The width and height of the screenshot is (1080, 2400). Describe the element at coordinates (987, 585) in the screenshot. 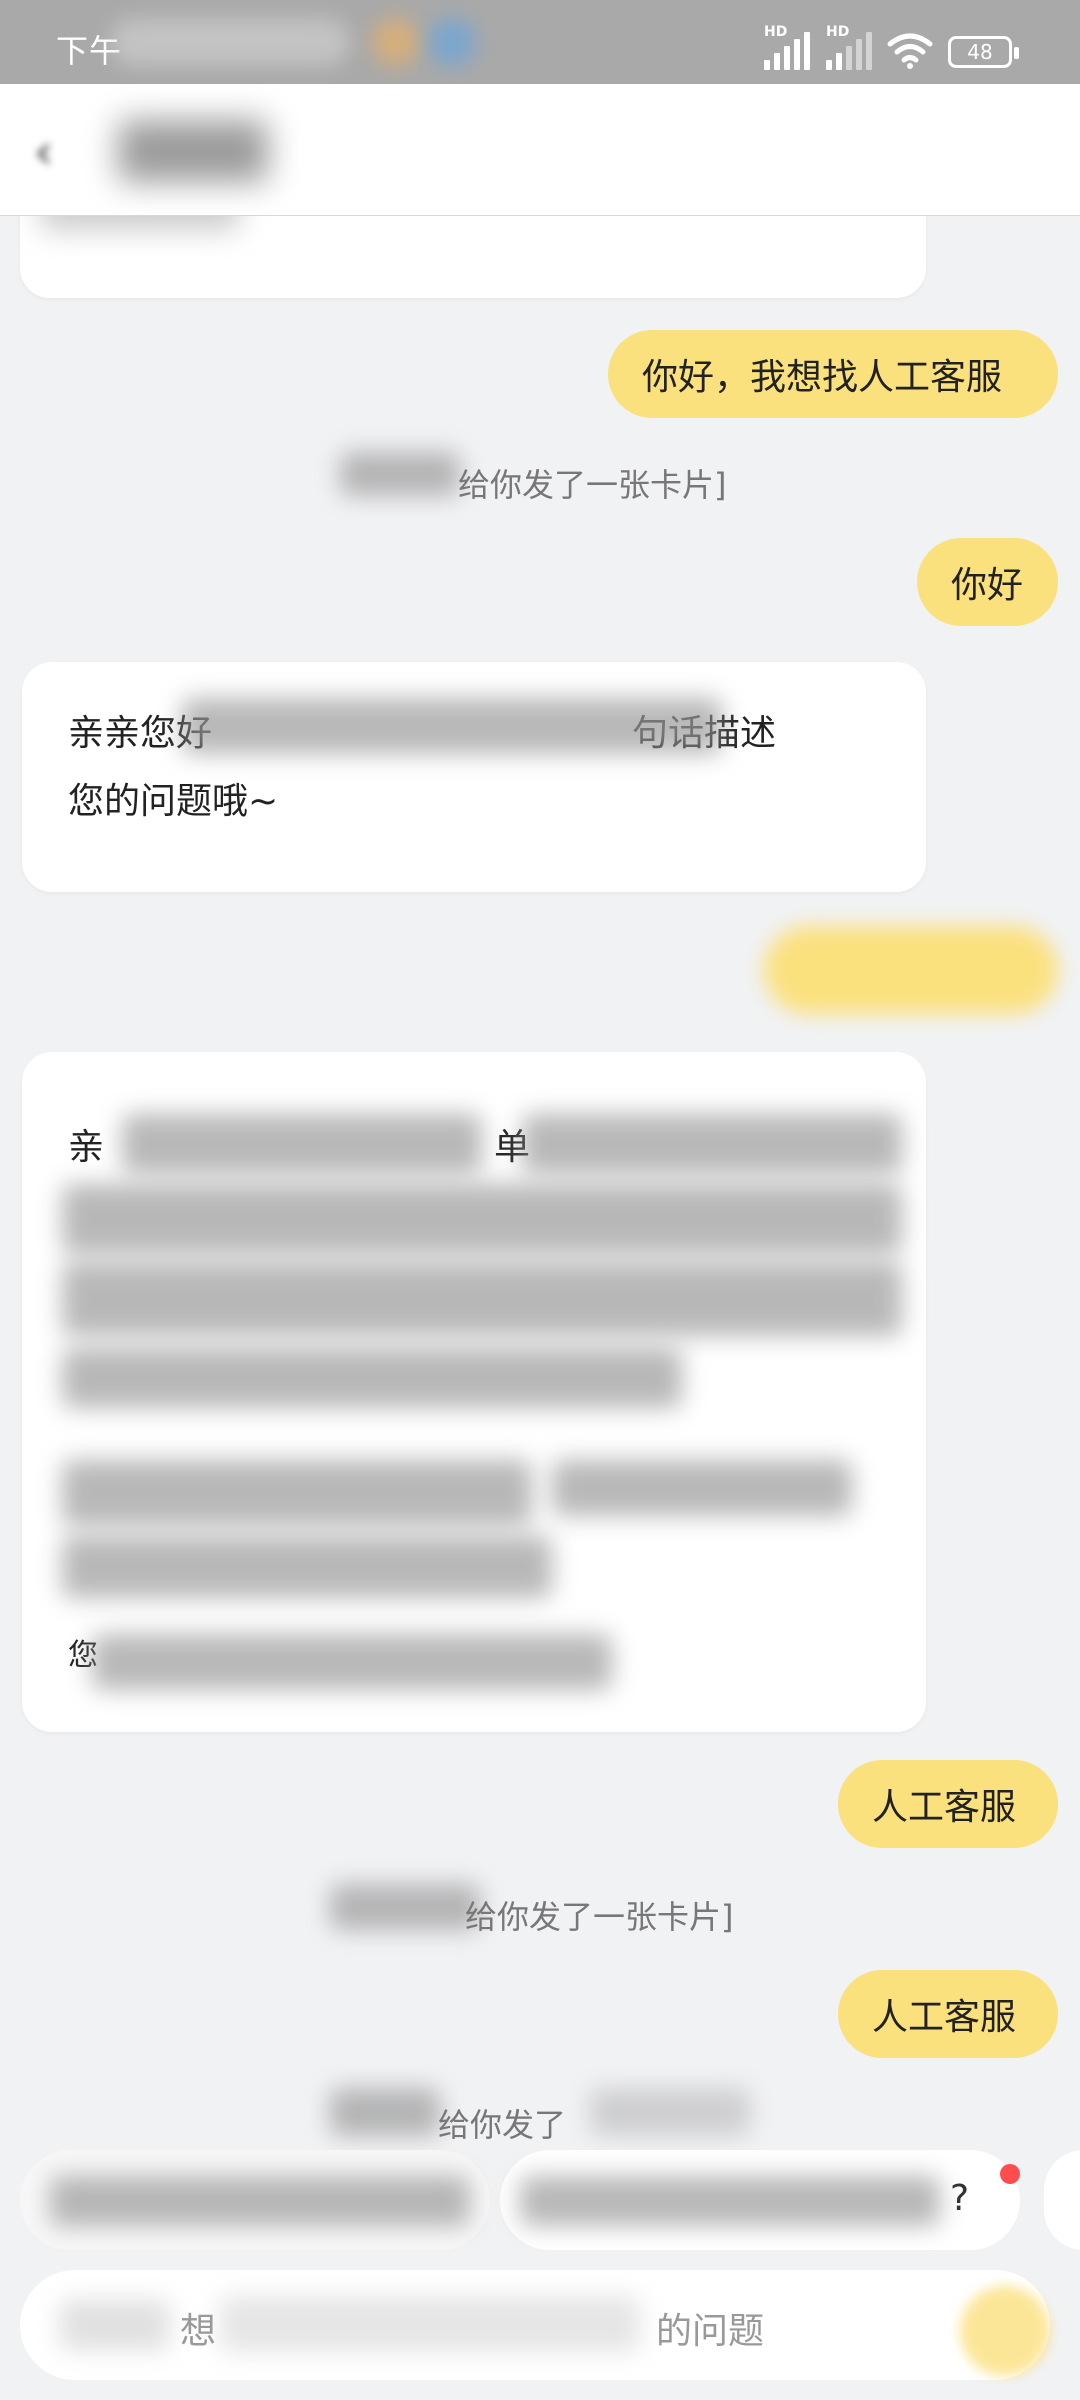

I see `message-text: 你好` at that location.